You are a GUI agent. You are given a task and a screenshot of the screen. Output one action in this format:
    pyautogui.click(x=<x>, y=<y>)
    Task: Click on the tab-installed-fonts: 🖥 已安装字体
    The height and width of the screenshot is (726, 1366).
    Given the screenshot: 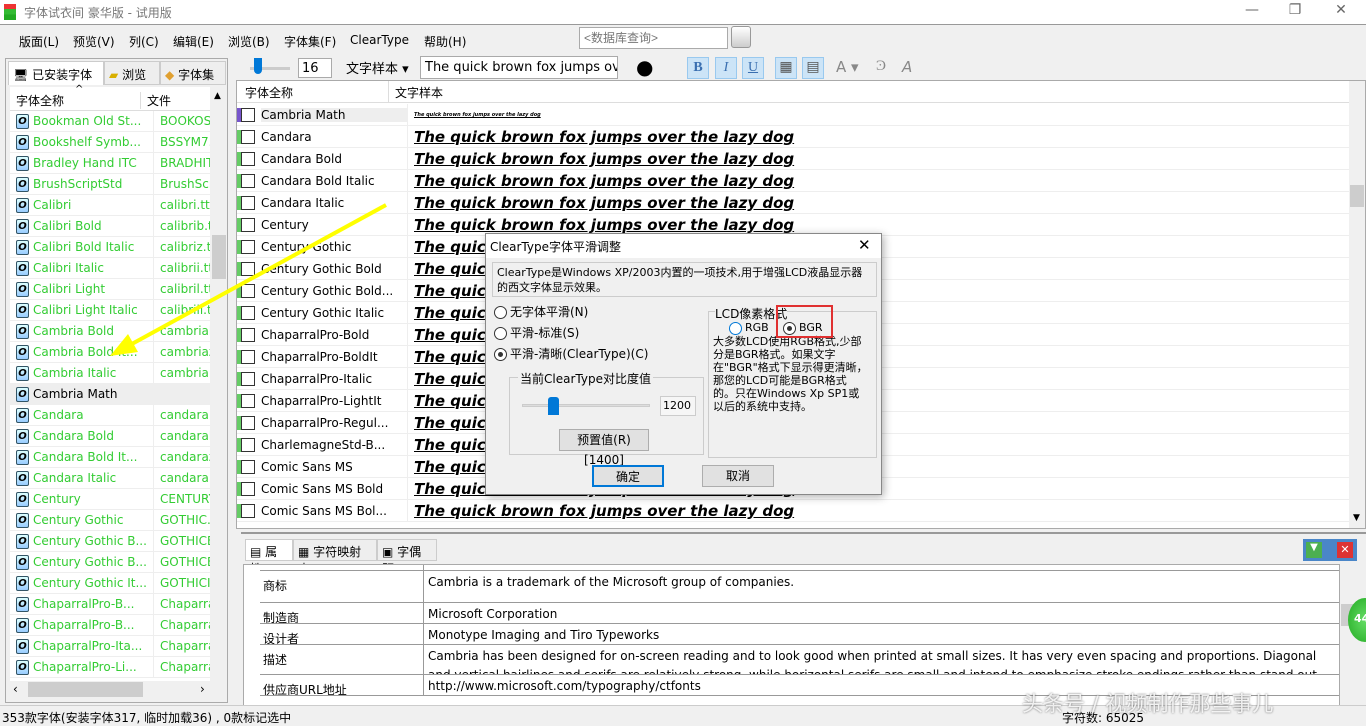 What is the action you would take?
    pyautogui.click(x=56, y=73)
    